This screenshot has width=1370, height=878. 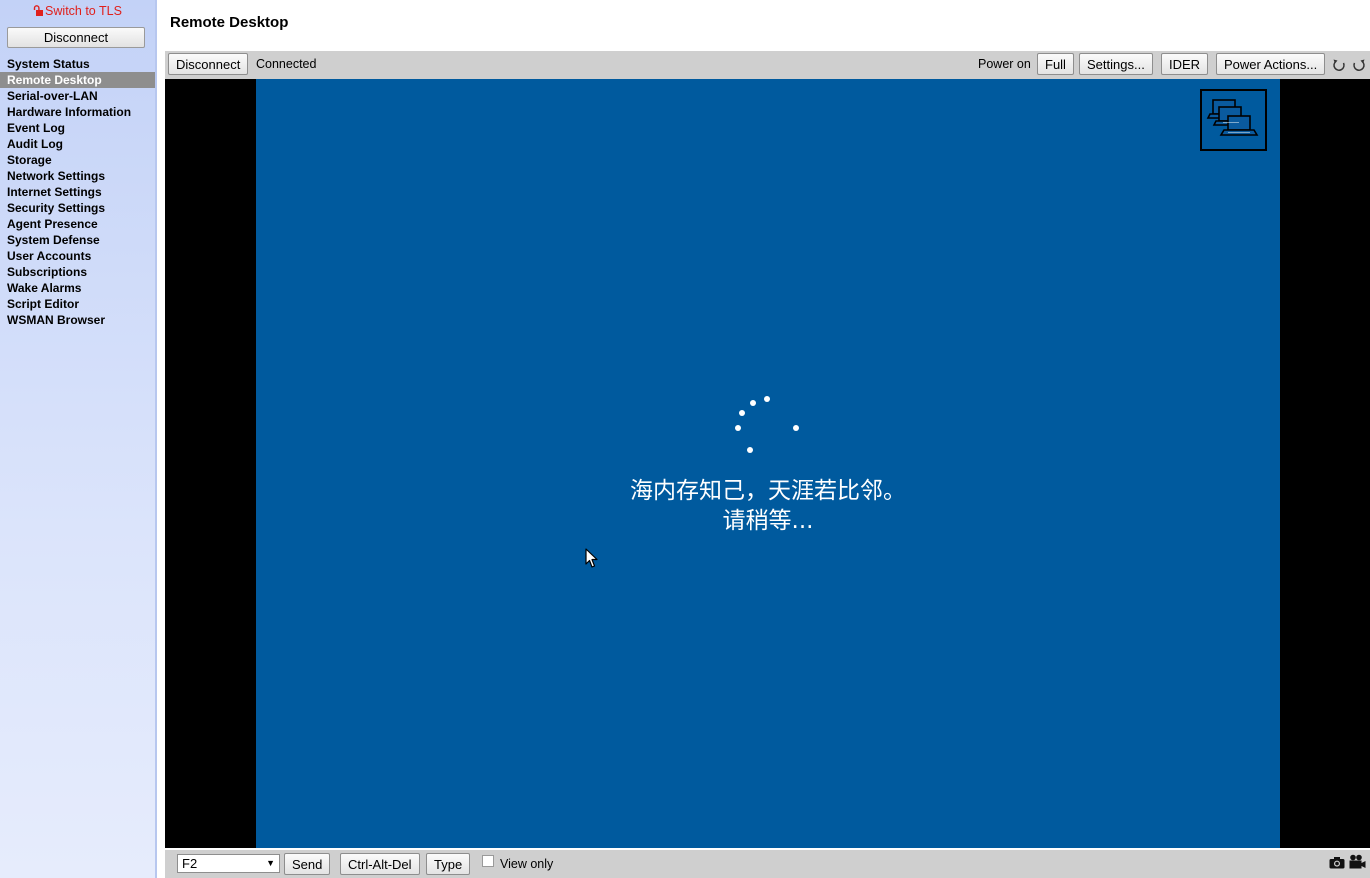 What do you see at coordinates (77, 176) in the screenshot?
I see `sidebar-item-network-settings: Network Settings` at bounding box center [77, 176].